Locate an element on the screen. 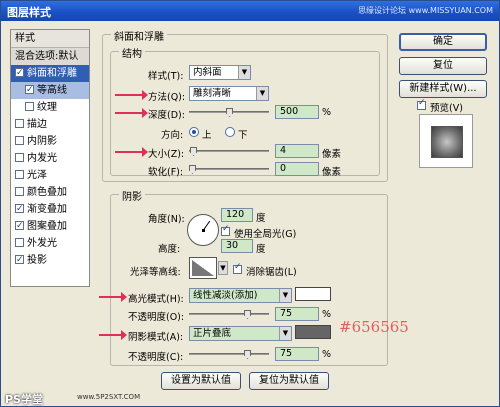 This screenshot has height=407, width=500. direction-down-radio is located at coordinates (230, 132).